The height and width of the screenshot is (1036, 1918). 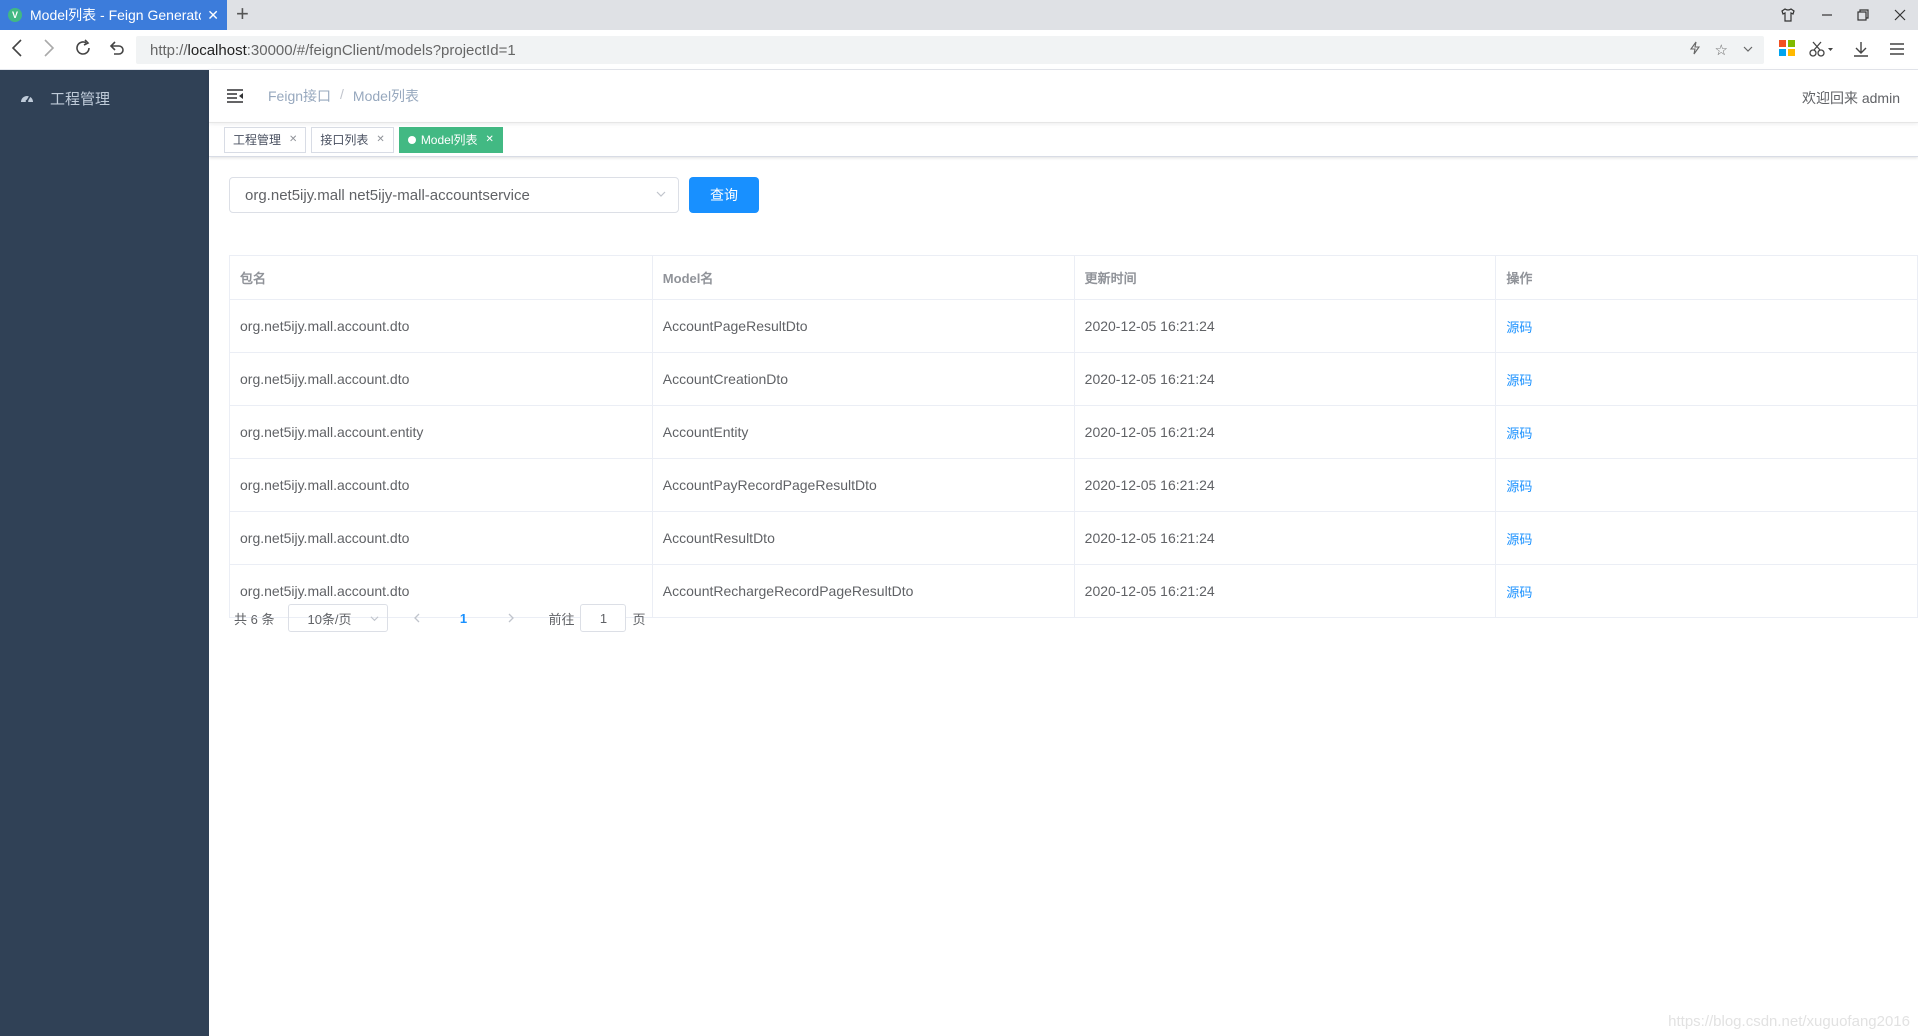 What do you see at coordinates (863, 538) in the screenshot?
I see `cell-model: AccountResultDto` at bounding box center [863, 538].